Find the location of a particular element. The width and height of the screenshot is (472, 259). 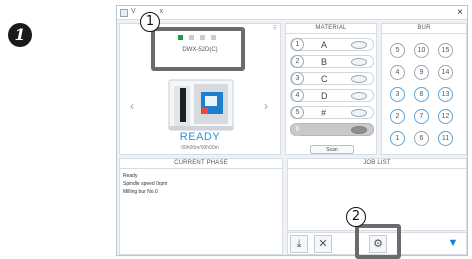

spindle-speed-line: Spindle speed 0rpm is located at coordinates (145, 184).